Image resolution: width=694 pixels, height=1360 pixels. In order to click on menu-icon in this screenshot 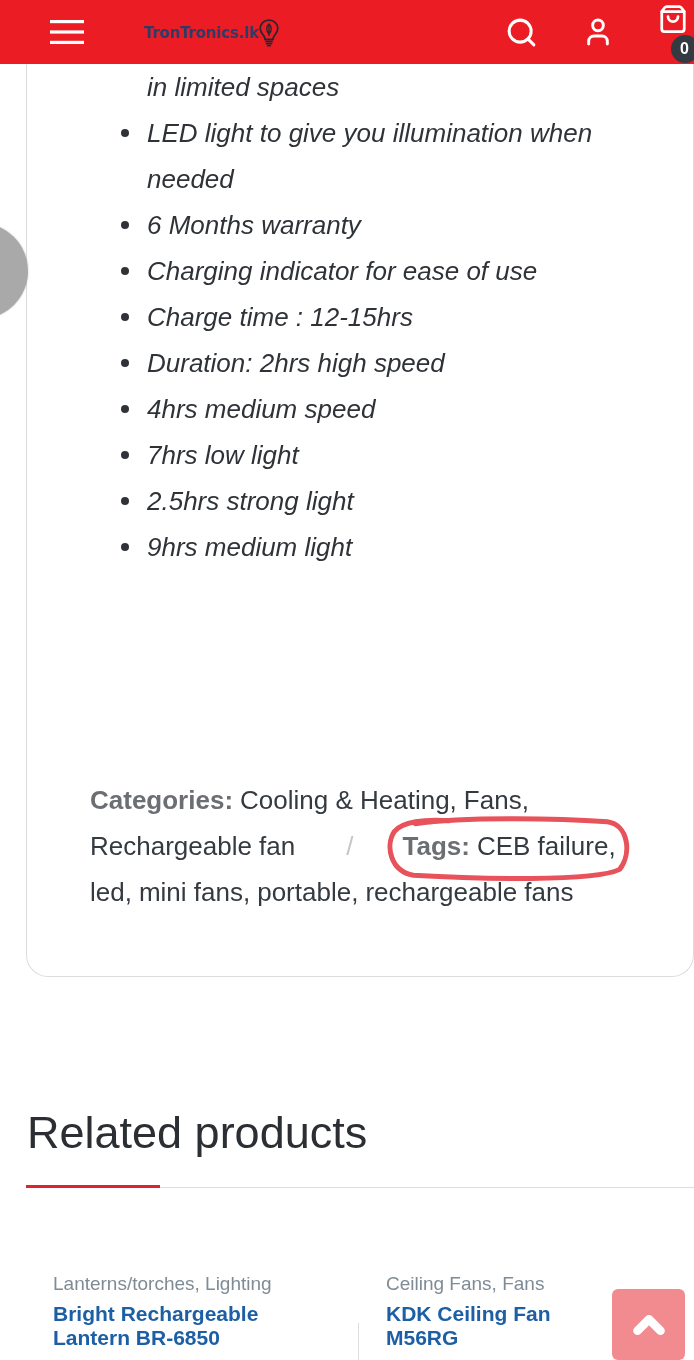, I will do `click(67, 32)`.